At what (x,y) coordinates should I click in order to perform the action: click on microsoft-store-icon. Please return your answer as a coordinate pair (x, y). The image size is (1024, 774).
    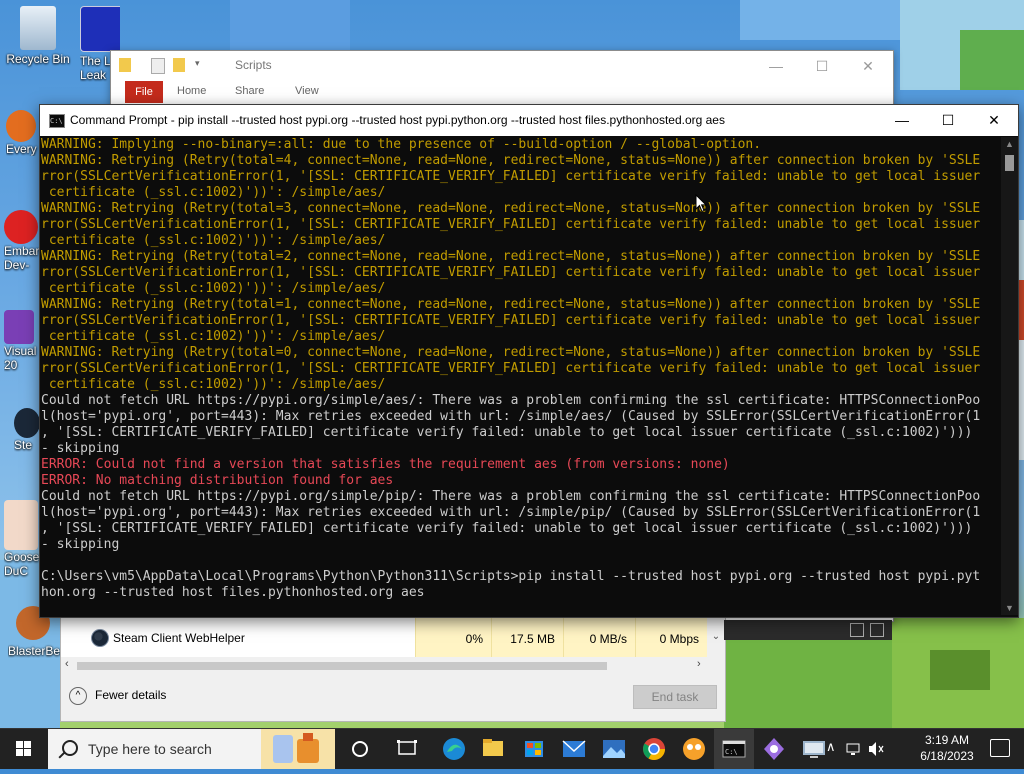
    Looking at the image, I should click on (534, 749).